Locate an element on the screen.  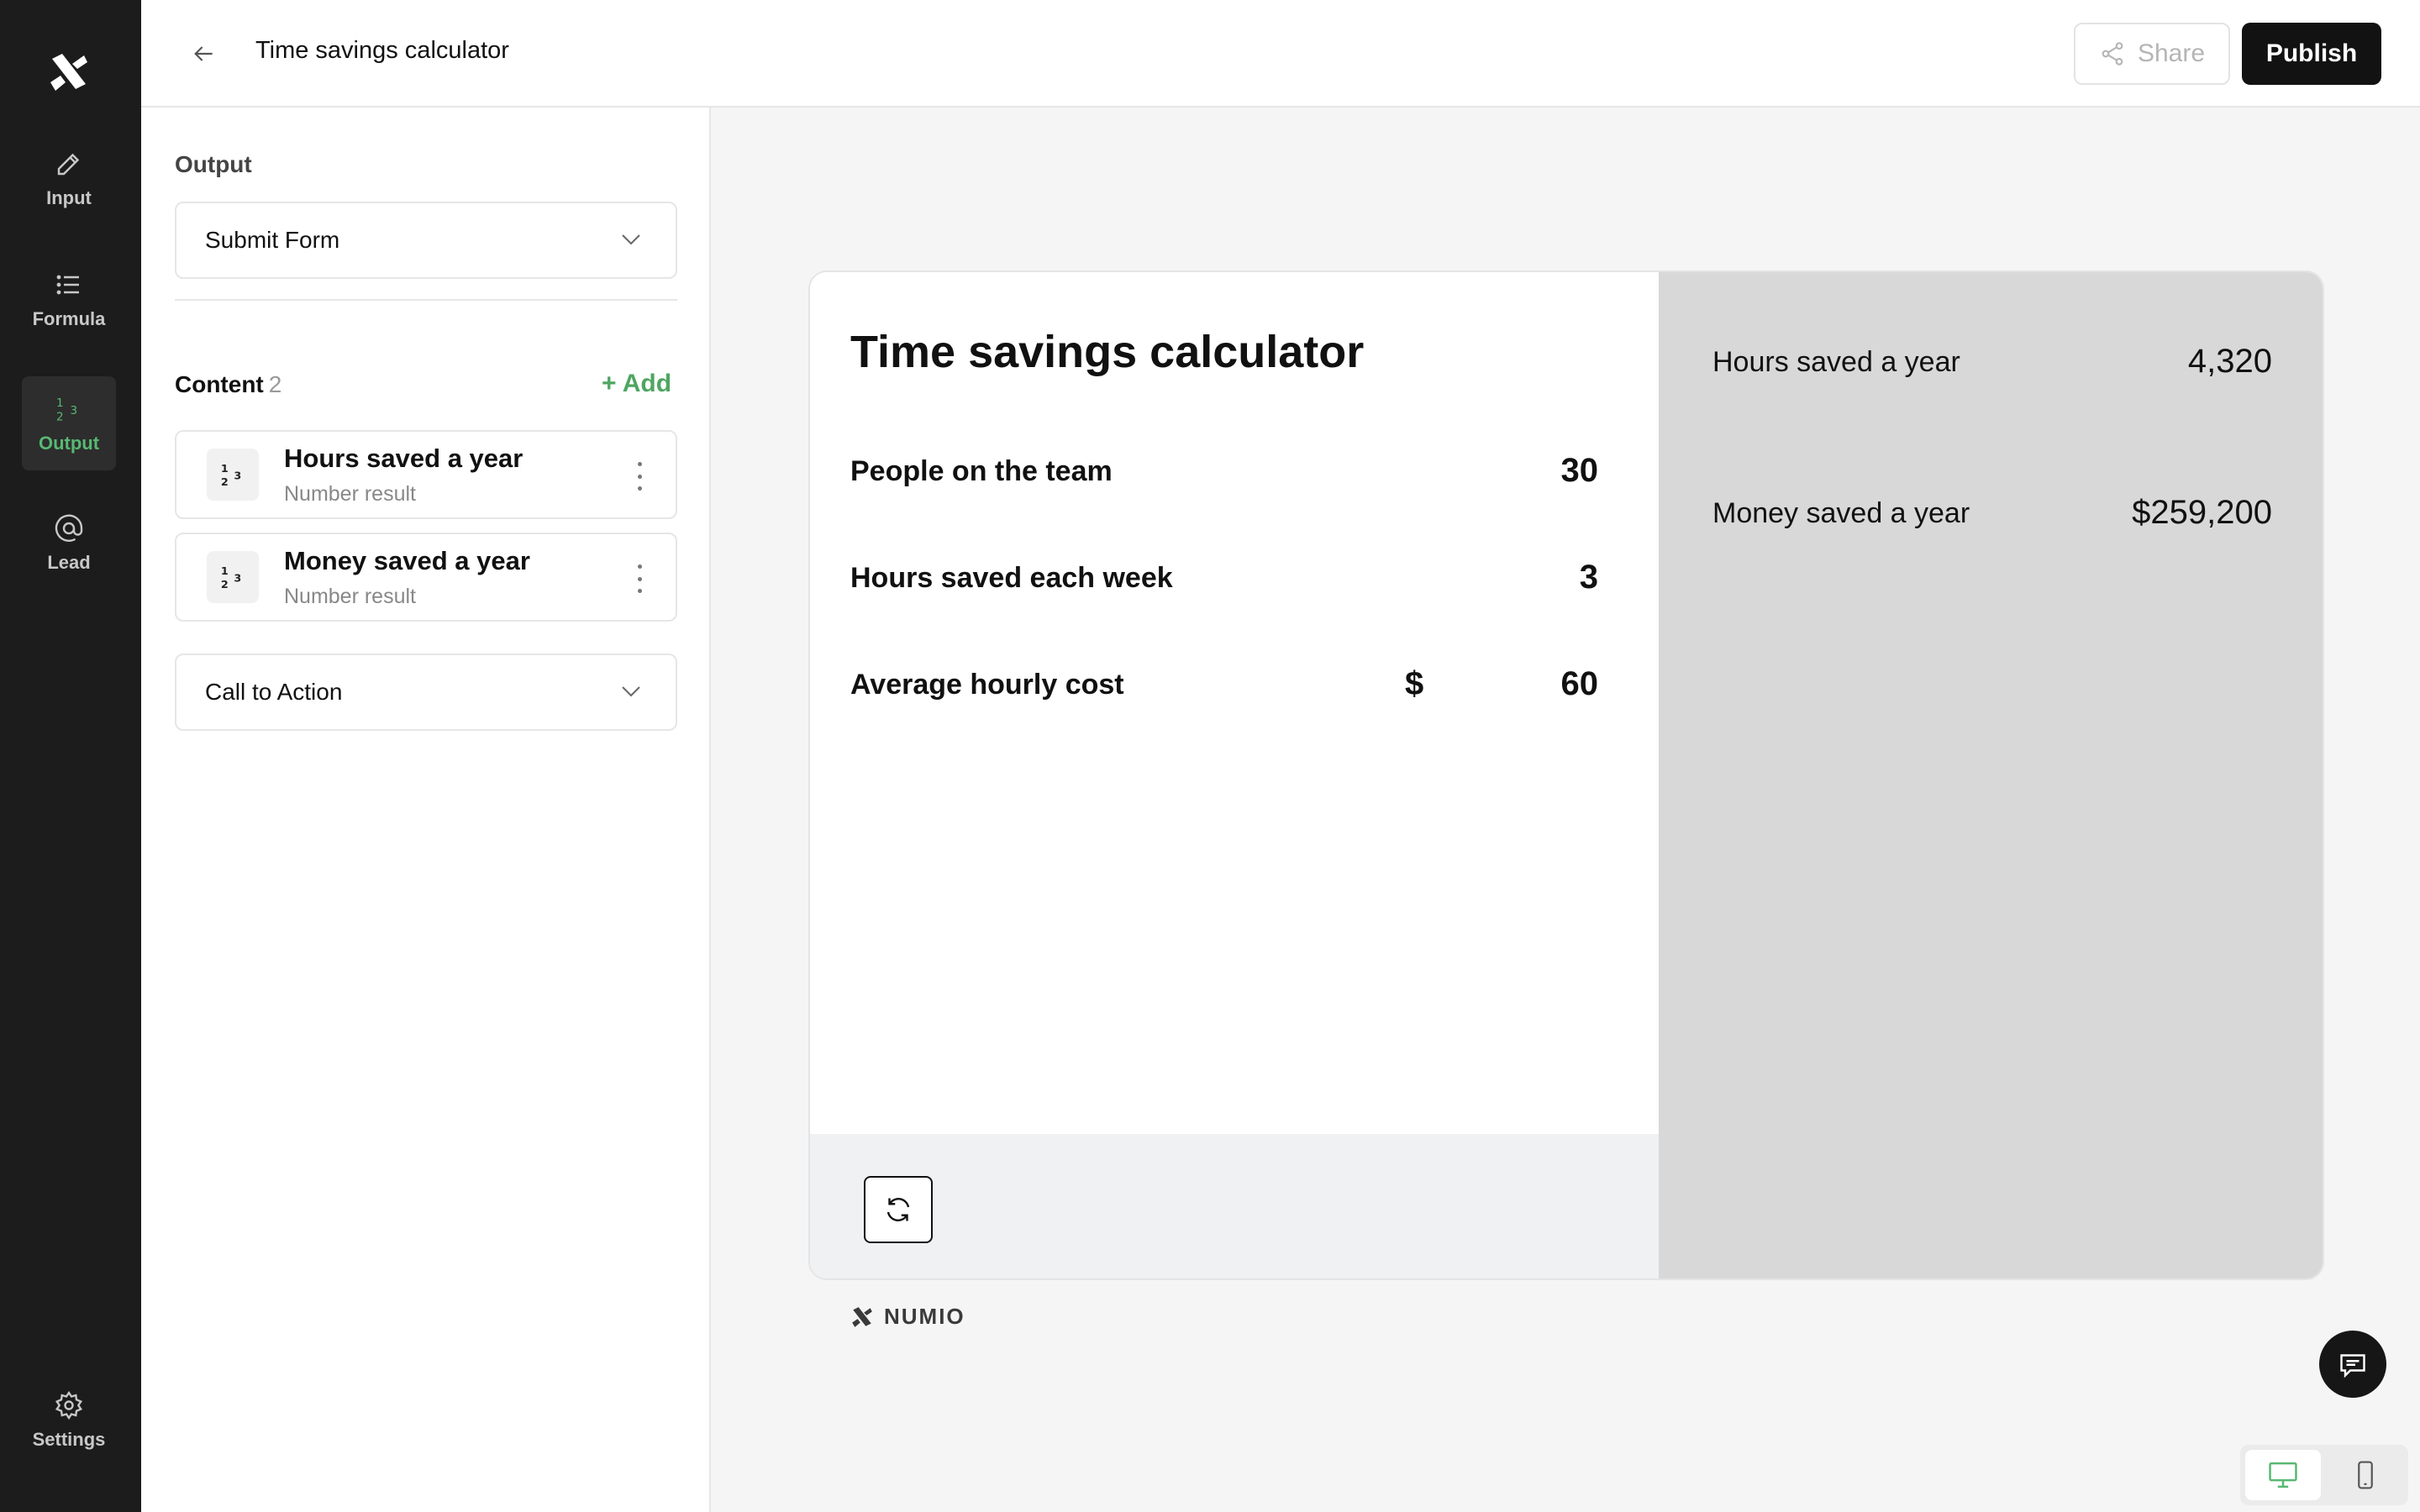
nav-item-input: Input is located at coordinates (69, 178).